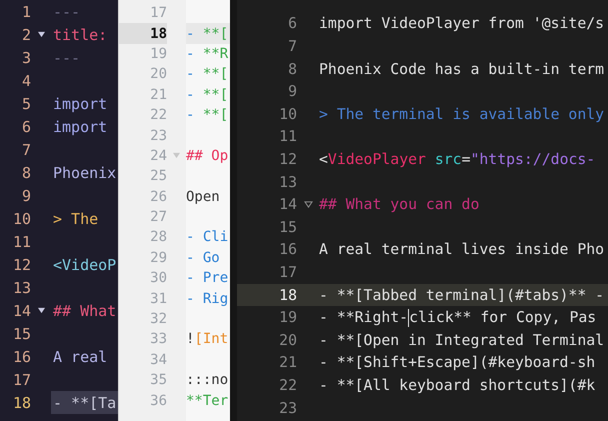 The width and height of the screenshot is (608, 421). What do you see at coordinates (463, 250) in the screenshot?
I see `code-line: A real terminal lives inside Pho` at bounding box center [463, 250].